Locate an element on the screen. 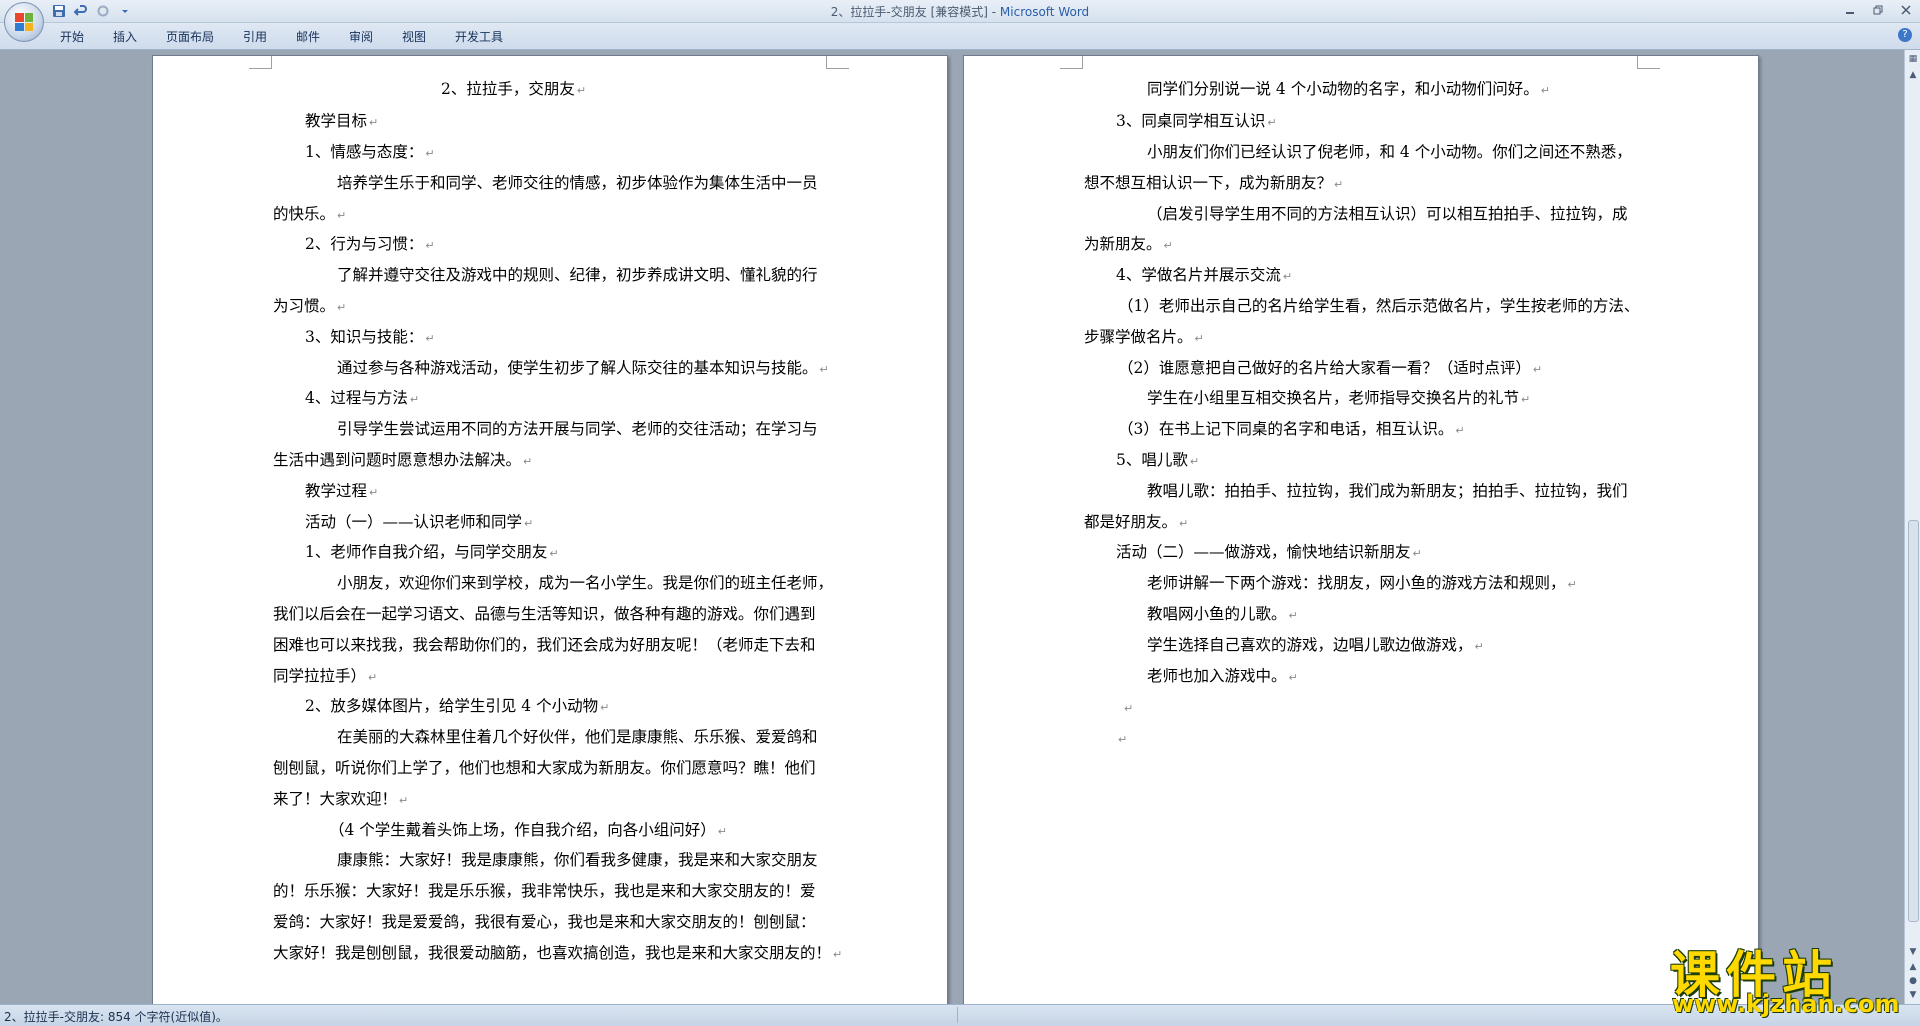  tab-review: 审阅 is located at coordinates (361, 36).